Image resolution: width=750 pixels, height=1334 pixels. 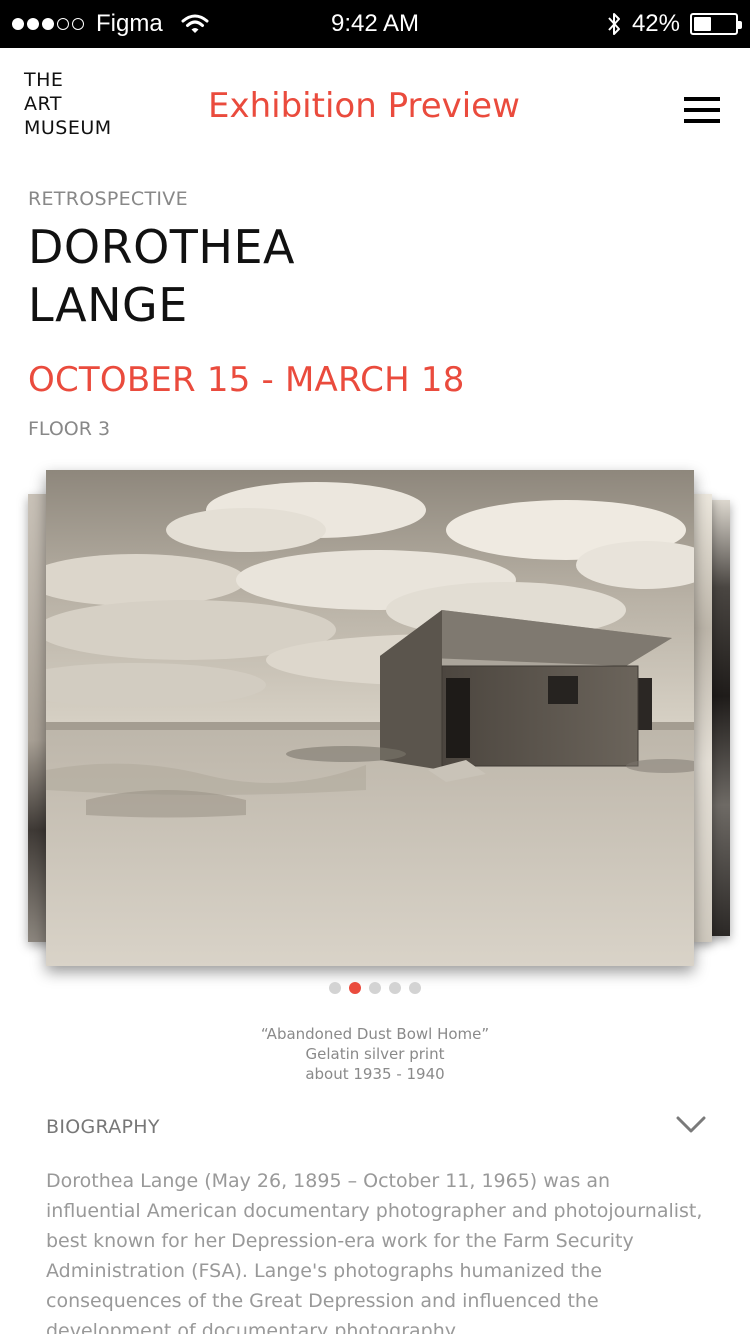 I want to click on museum-logo: THE ART MUSEUM, so click(x=68, y=104).